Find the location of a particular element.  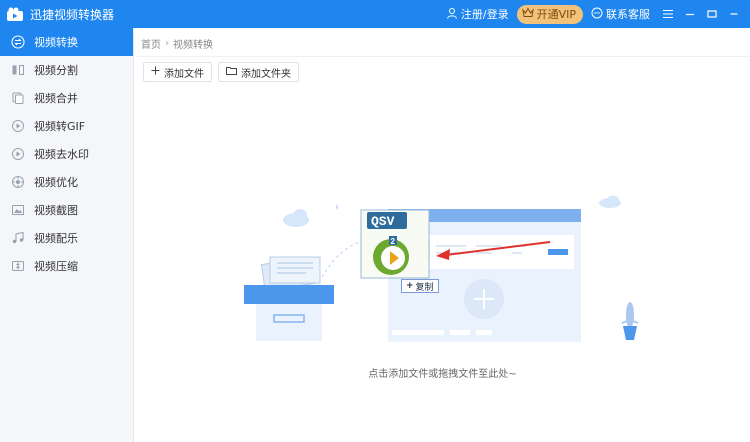

copy-label: 复制 is located at coordinates (424, 287).